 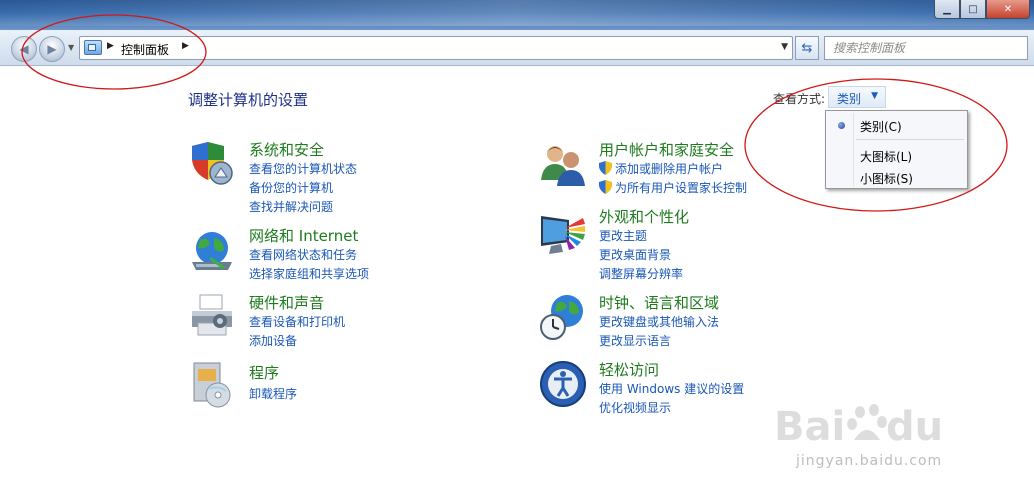 What do you see at coordinates (212, 164) in the screenshot?
I see `security-shield-icon` at bounding box center [212, 164].